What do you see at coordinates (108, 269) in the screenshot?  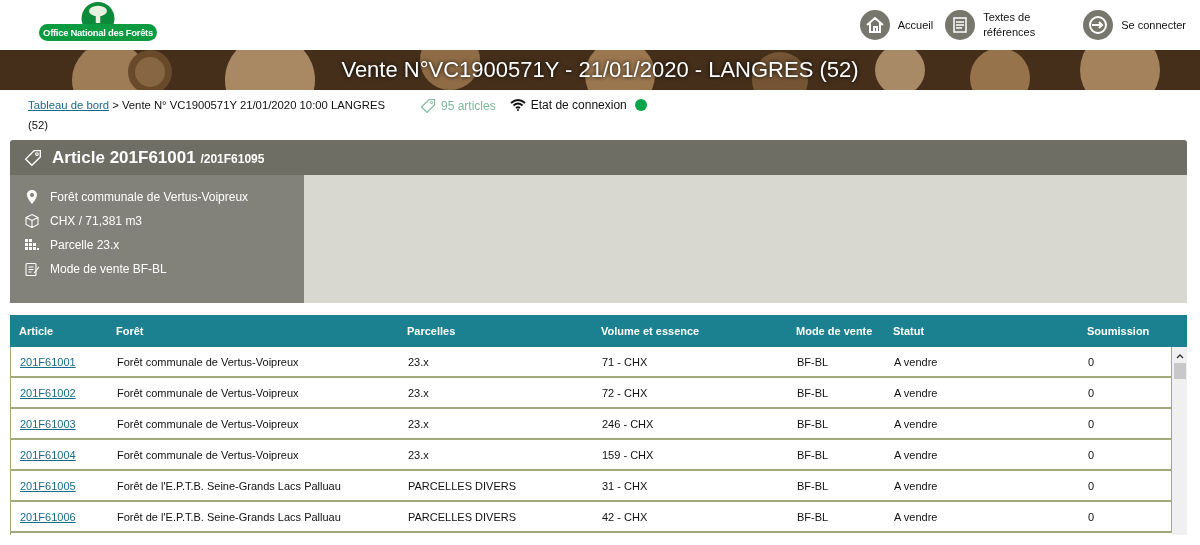 I see `detail-text: Mode de vente BF-BL` at bounding box center [108, 269].